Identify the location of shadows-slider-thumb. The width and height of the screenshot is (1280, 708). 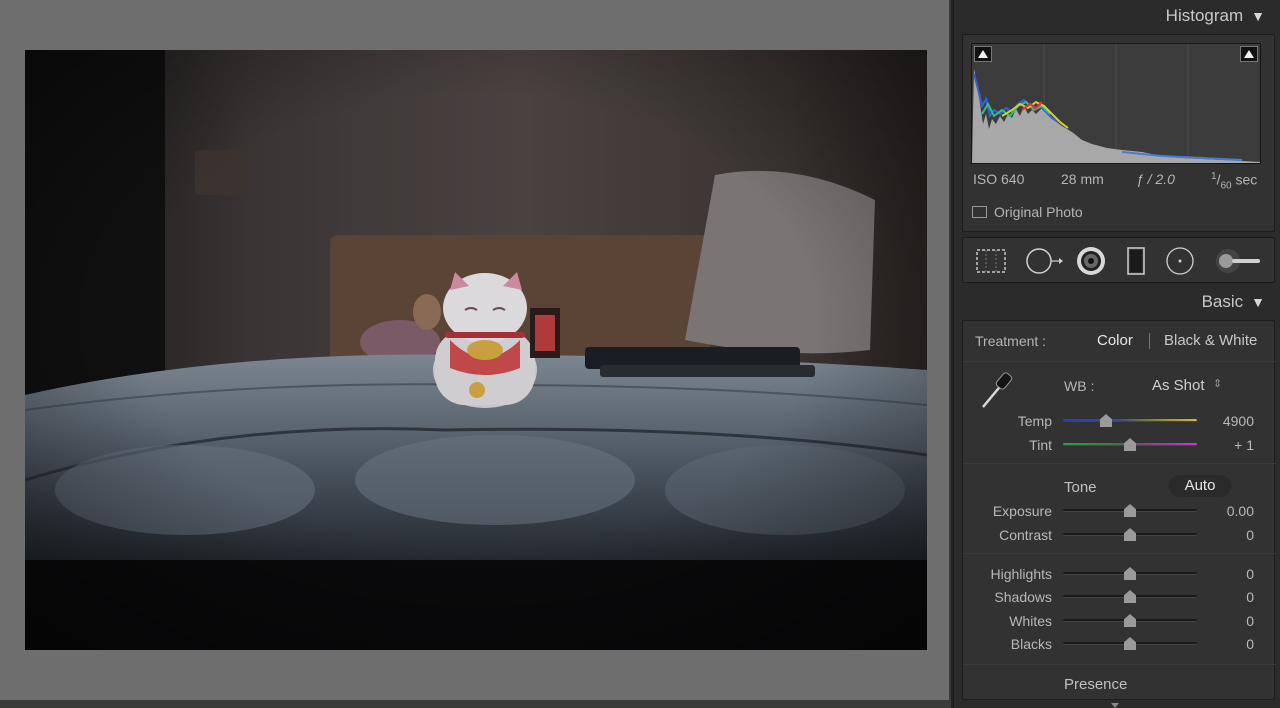
(1130, 596).